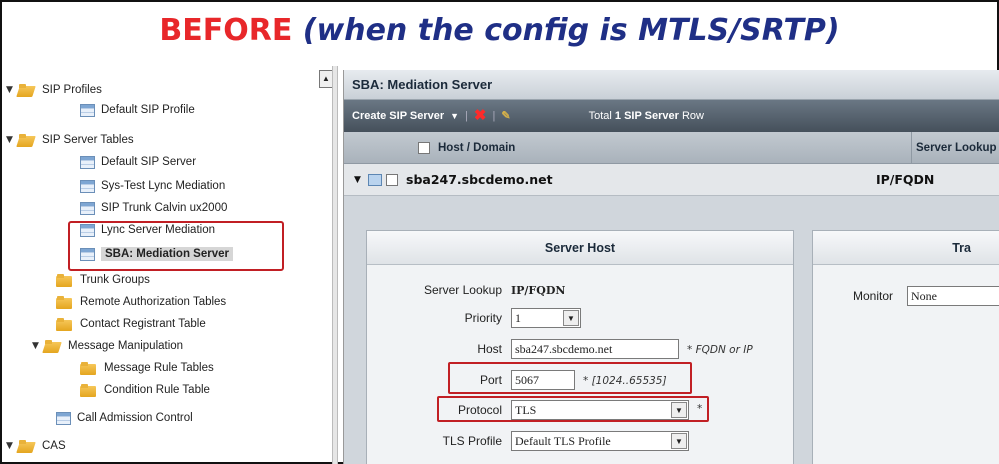 The width and height of the screenshot is (999, 464). Describe the element at coordinates (563, 441) in the screenshot. I see `tls-profile-value: Default TLS Profile` at that location.